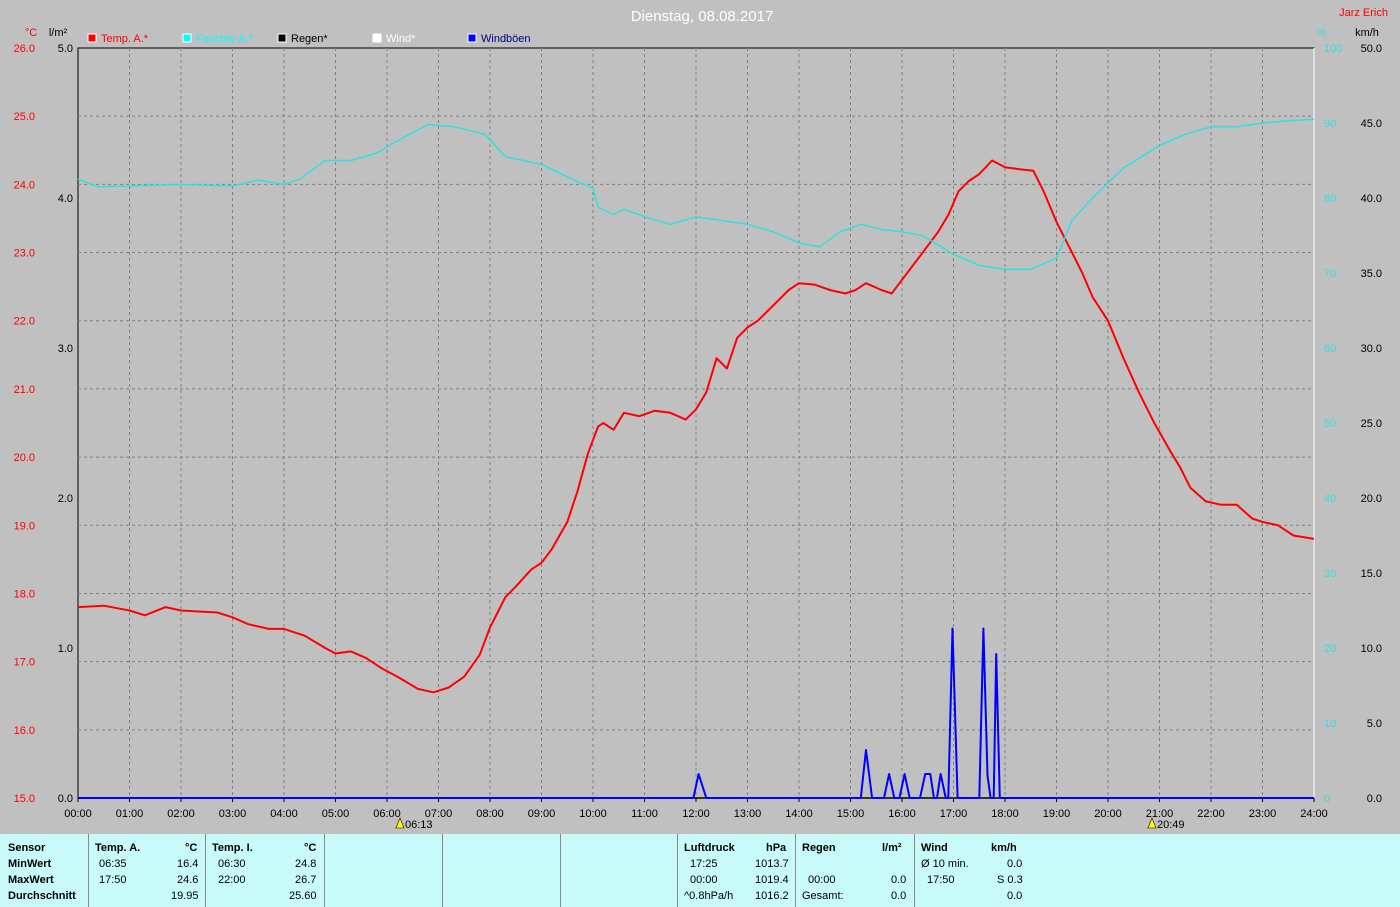 This screenshot has height=907, width=1400. Describe the element at coordinates (24, 458) in the screenshot. I see `temp-tick-label: 20.0` at that location.